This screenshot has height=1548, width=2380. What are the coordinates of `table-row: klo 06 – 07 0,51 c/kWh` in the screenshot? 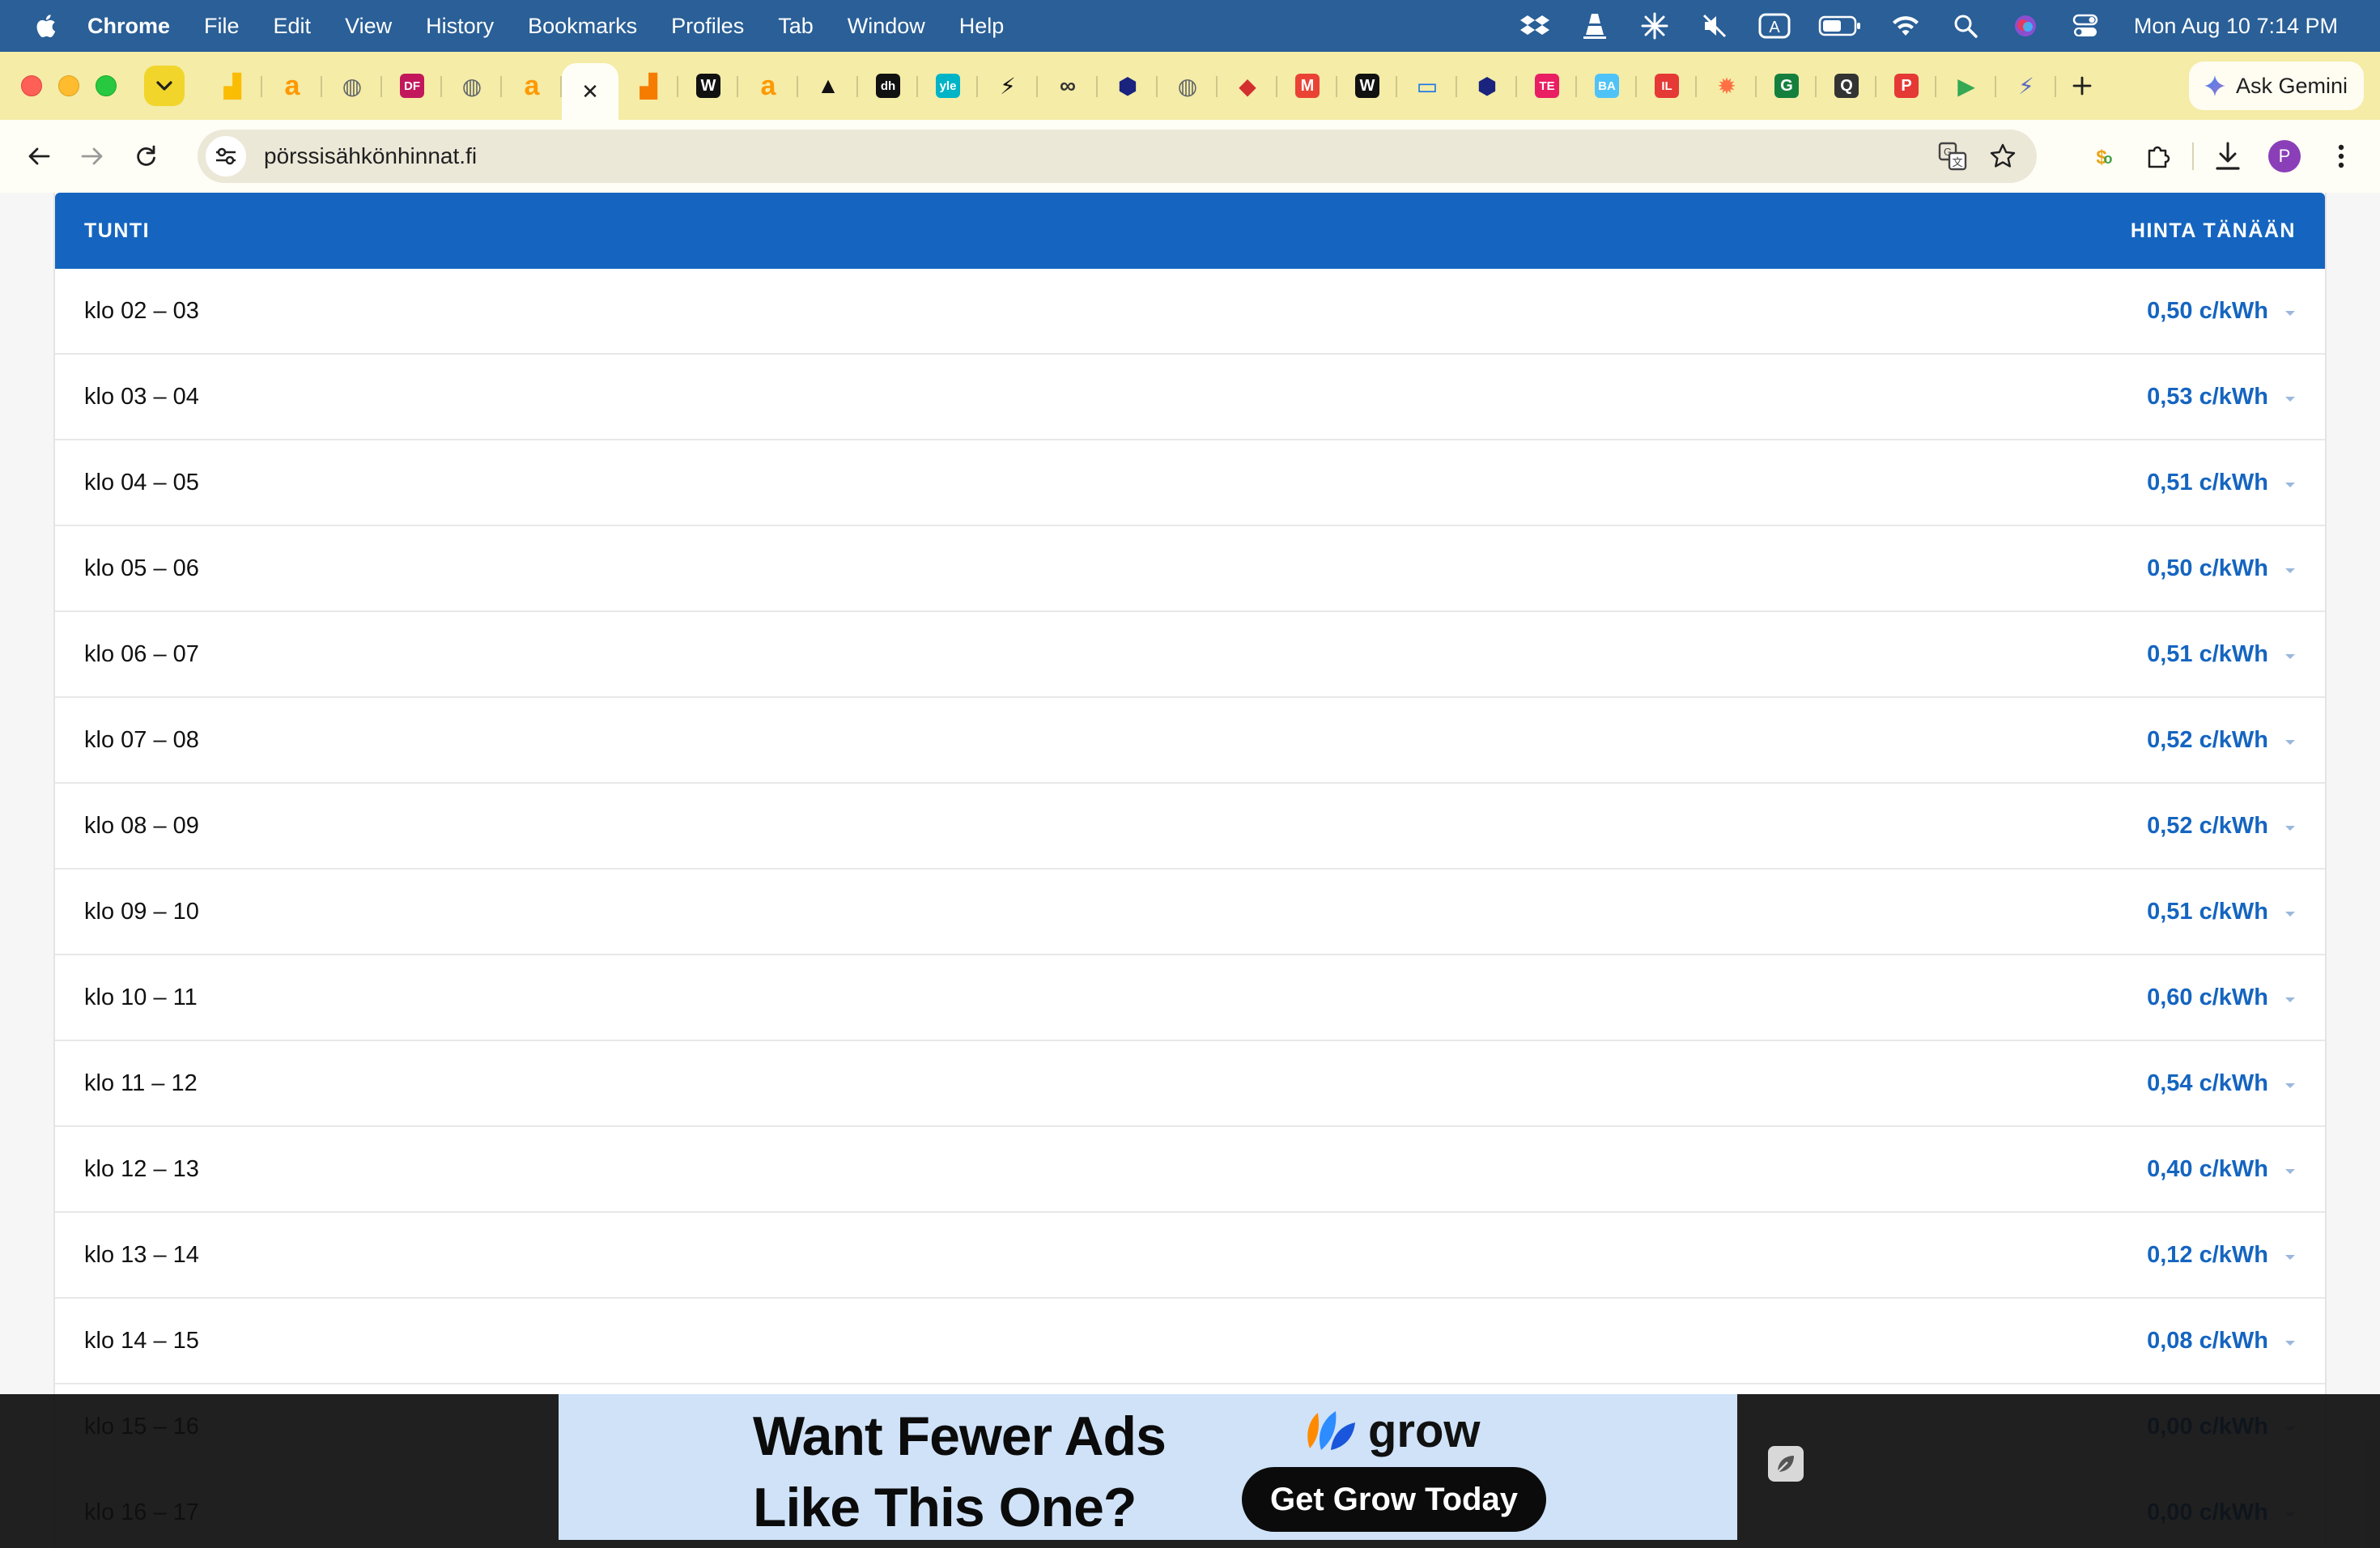 It's located at (1190, 655).